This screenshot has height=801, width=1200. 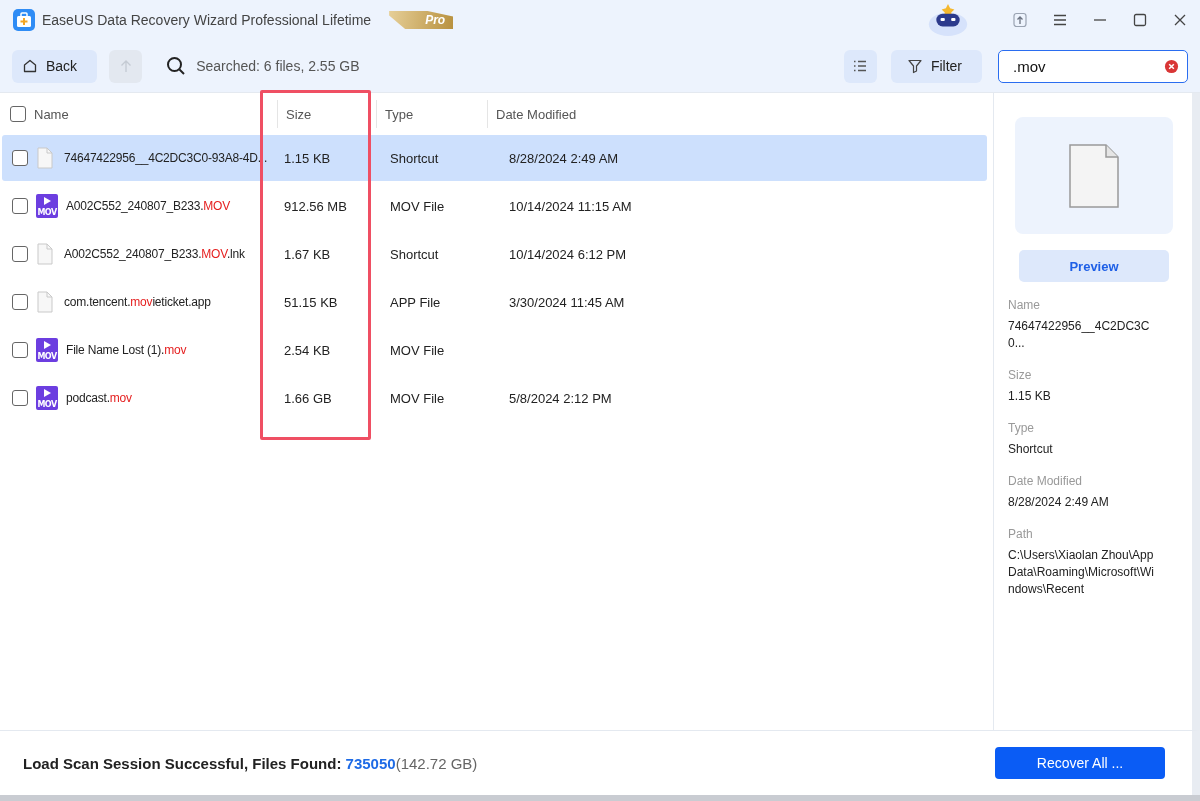 I want to click on file-name: A002C552_240807_B233.MOV, so click(x=148, y=206).